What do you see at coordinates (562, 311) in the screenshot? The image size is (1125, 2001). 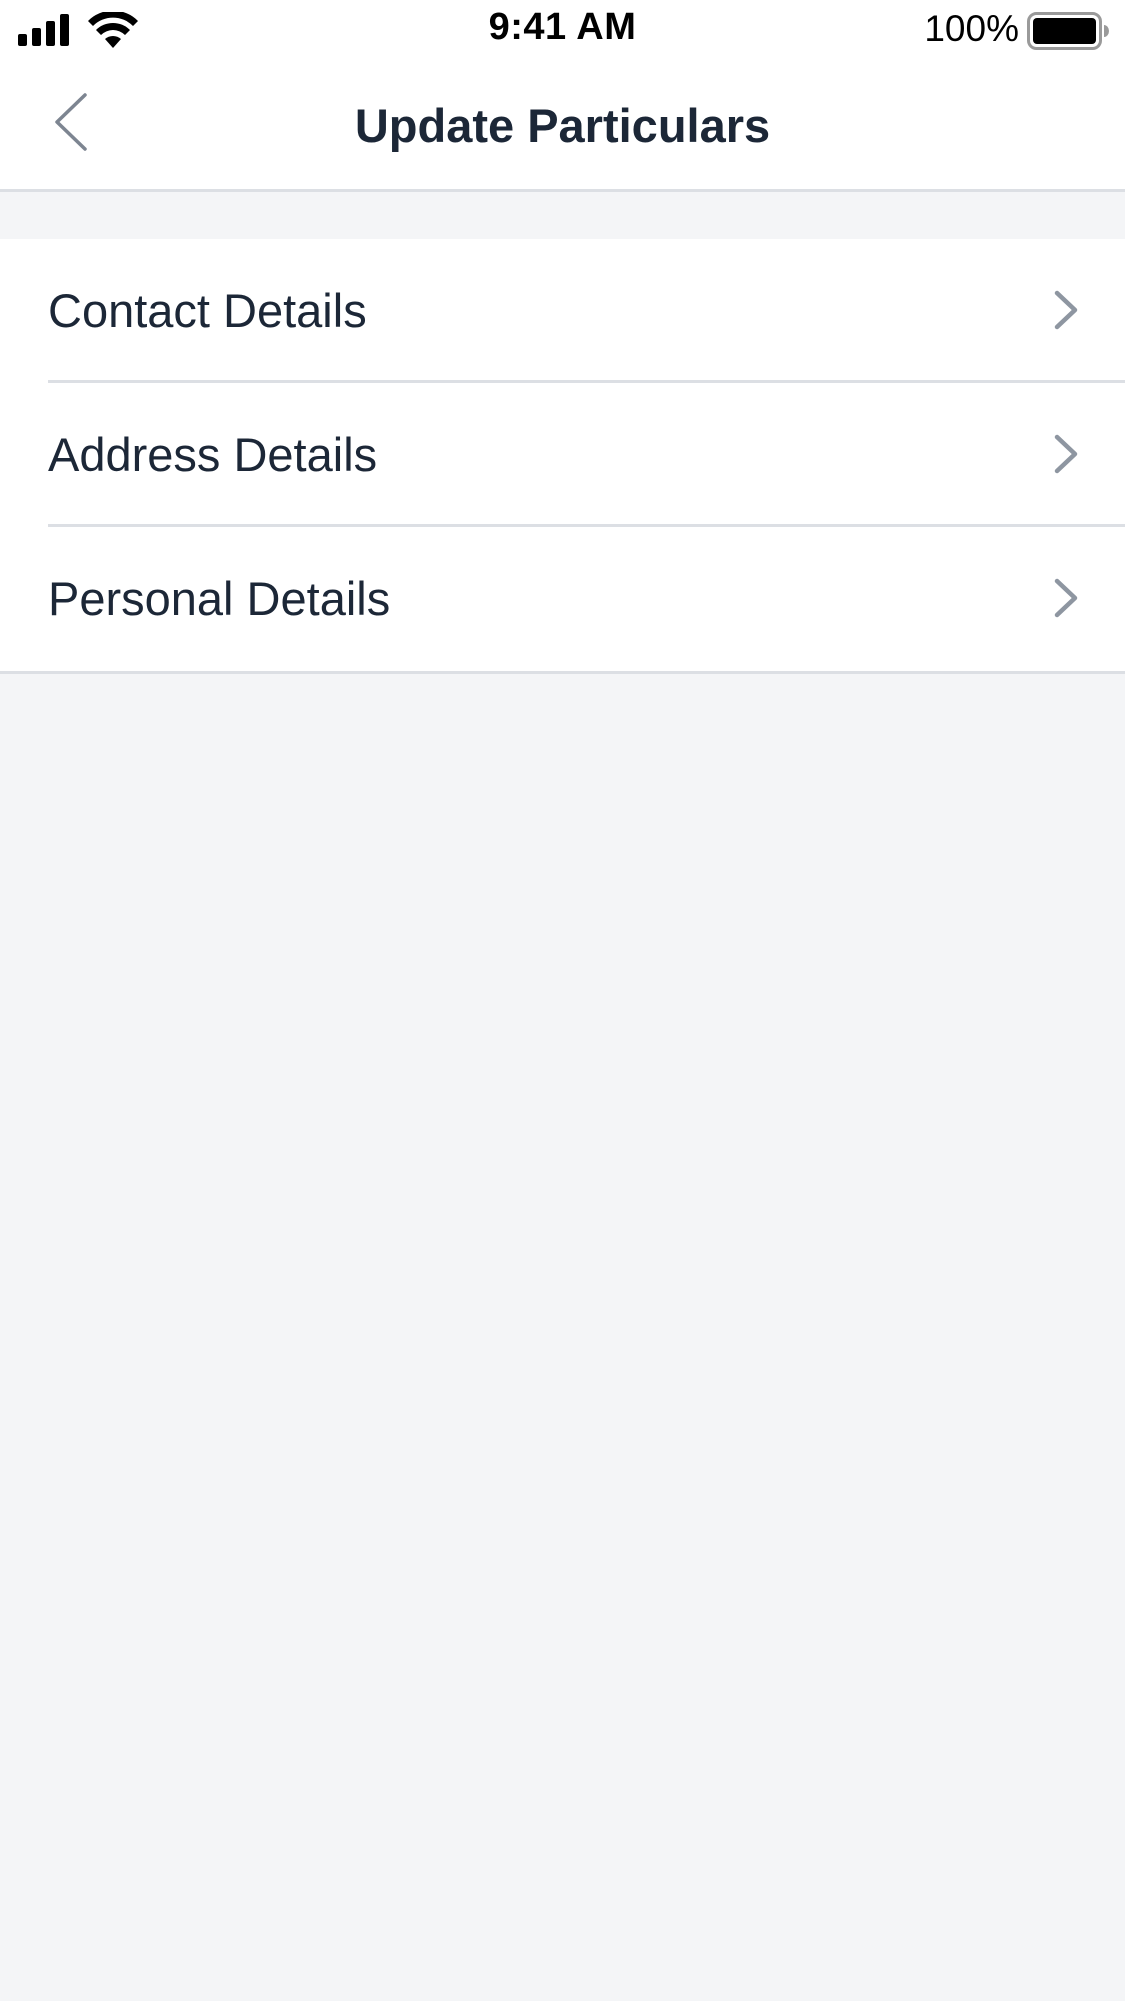 I see `list-item-contact-details: Contact Details` at bounding box center [562, 311].